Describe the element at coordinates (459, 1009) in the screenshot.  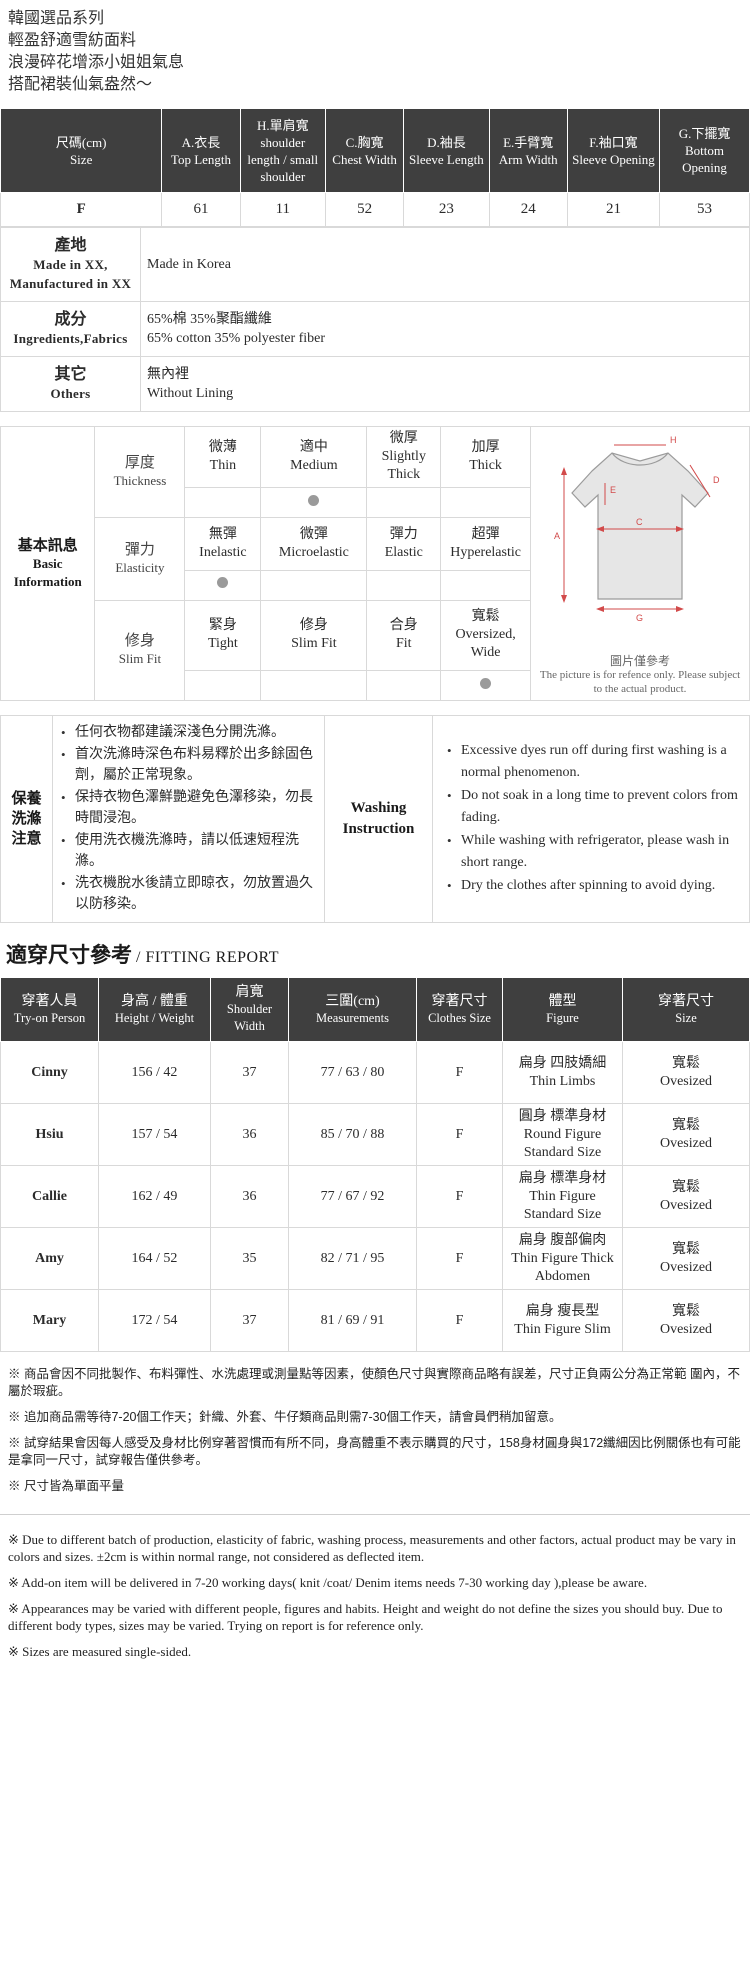
I see `fitting-header-clothes-size: 穿著尺寸 Clothes Size` at that location.